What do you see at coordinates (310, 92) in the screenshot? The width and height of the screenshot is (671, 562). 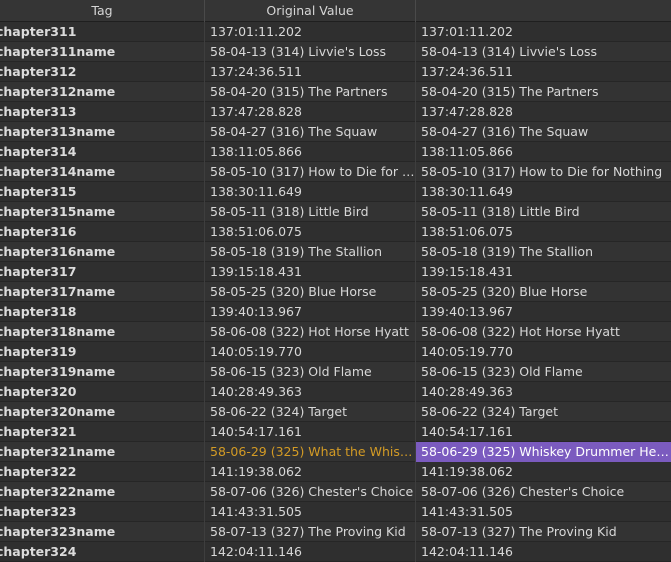 I see `original-value-cell: 58-04-20 (315) The Partners` at bounding box center [310, 92].